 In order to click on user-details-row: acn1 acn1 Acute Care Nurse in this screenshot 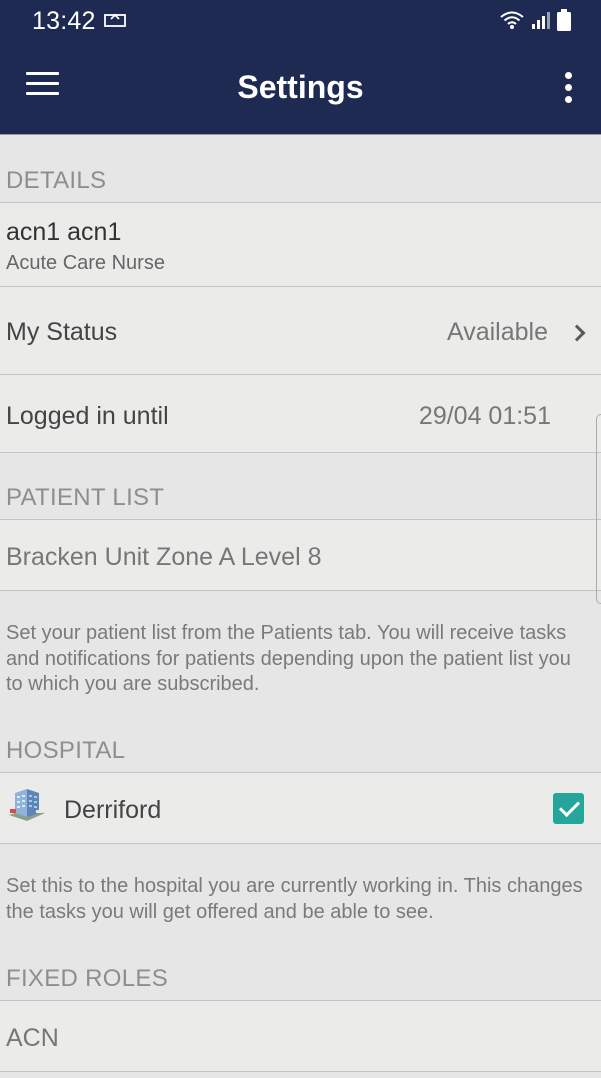, I will do `click(300, 244)`.